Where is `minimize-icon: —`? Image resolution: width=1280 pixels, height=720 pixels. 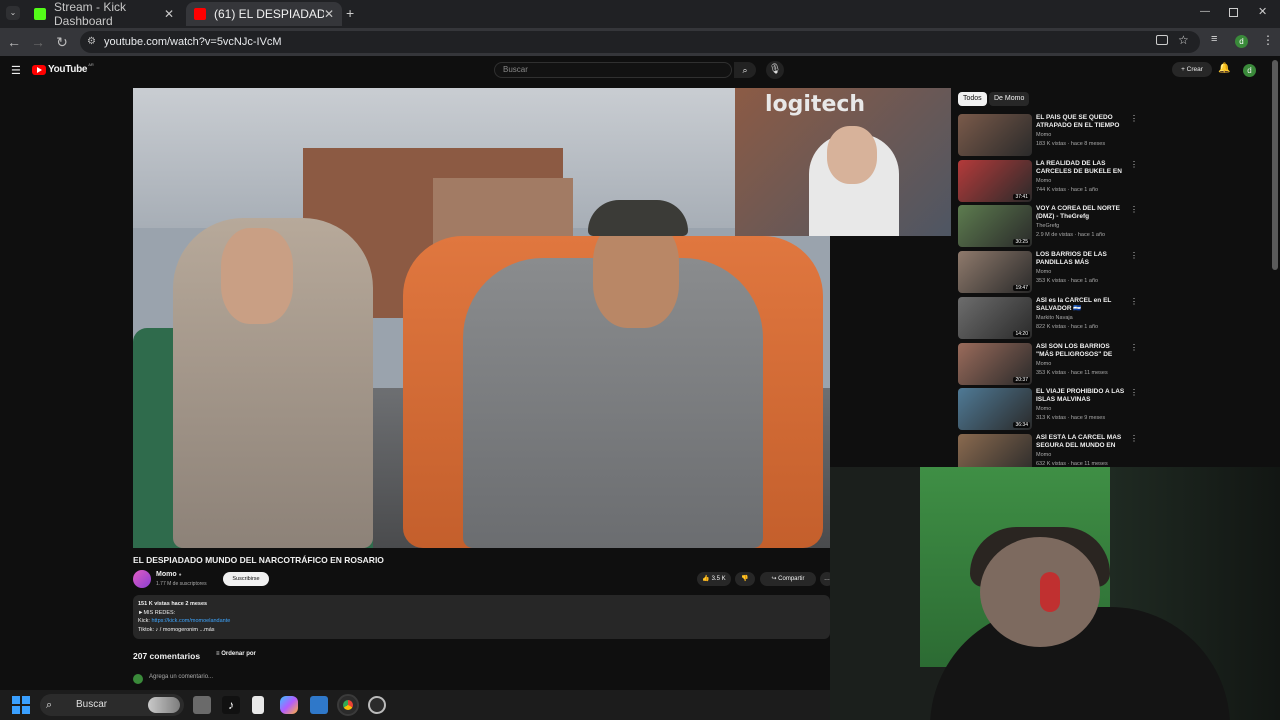
minimize-icon: — is located at coordinates (1205, 11).